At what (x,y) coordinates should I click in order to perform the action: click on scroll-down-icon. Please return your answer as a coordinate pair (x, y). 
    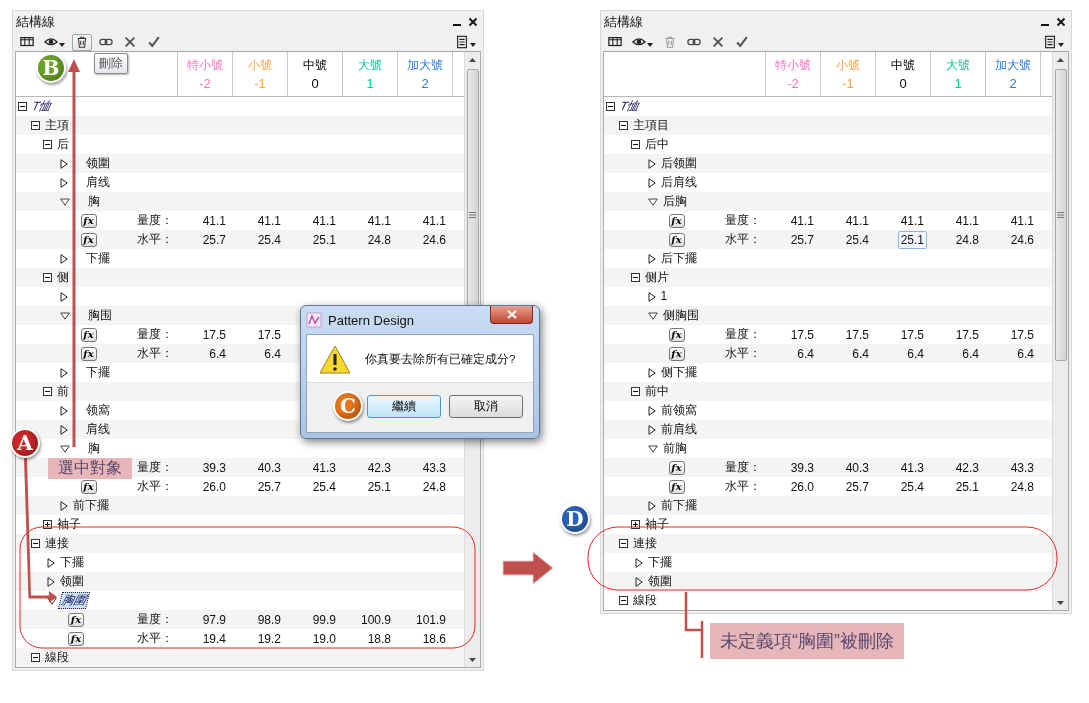
    Looking at the image, I should click on (1060, 602).